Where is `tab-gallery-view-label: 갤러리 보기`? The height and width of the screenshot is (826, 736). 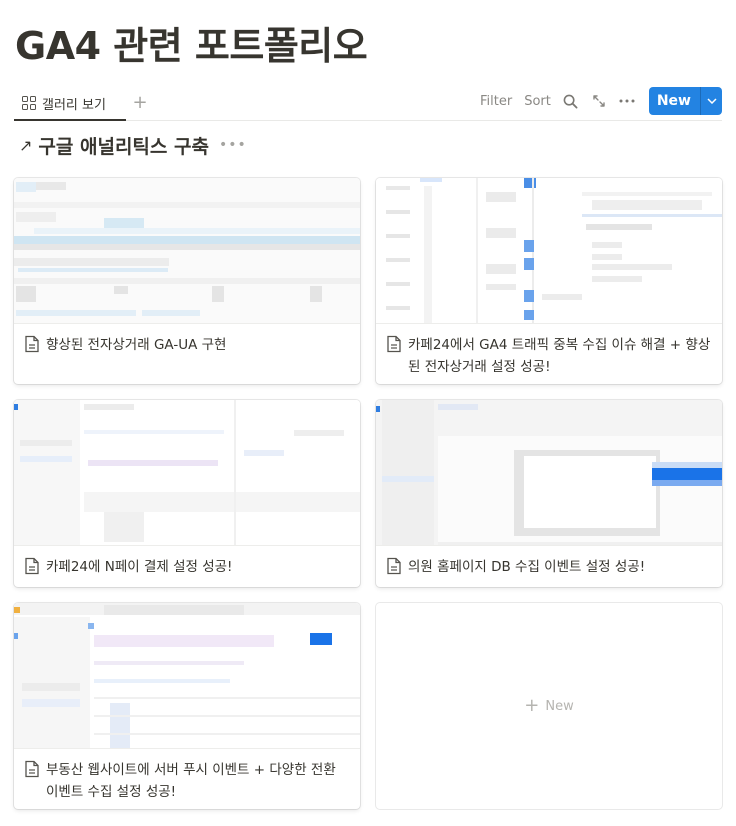
tab-gallery-view-label: 갤러리 보기 is located at coordinates (74, 105).